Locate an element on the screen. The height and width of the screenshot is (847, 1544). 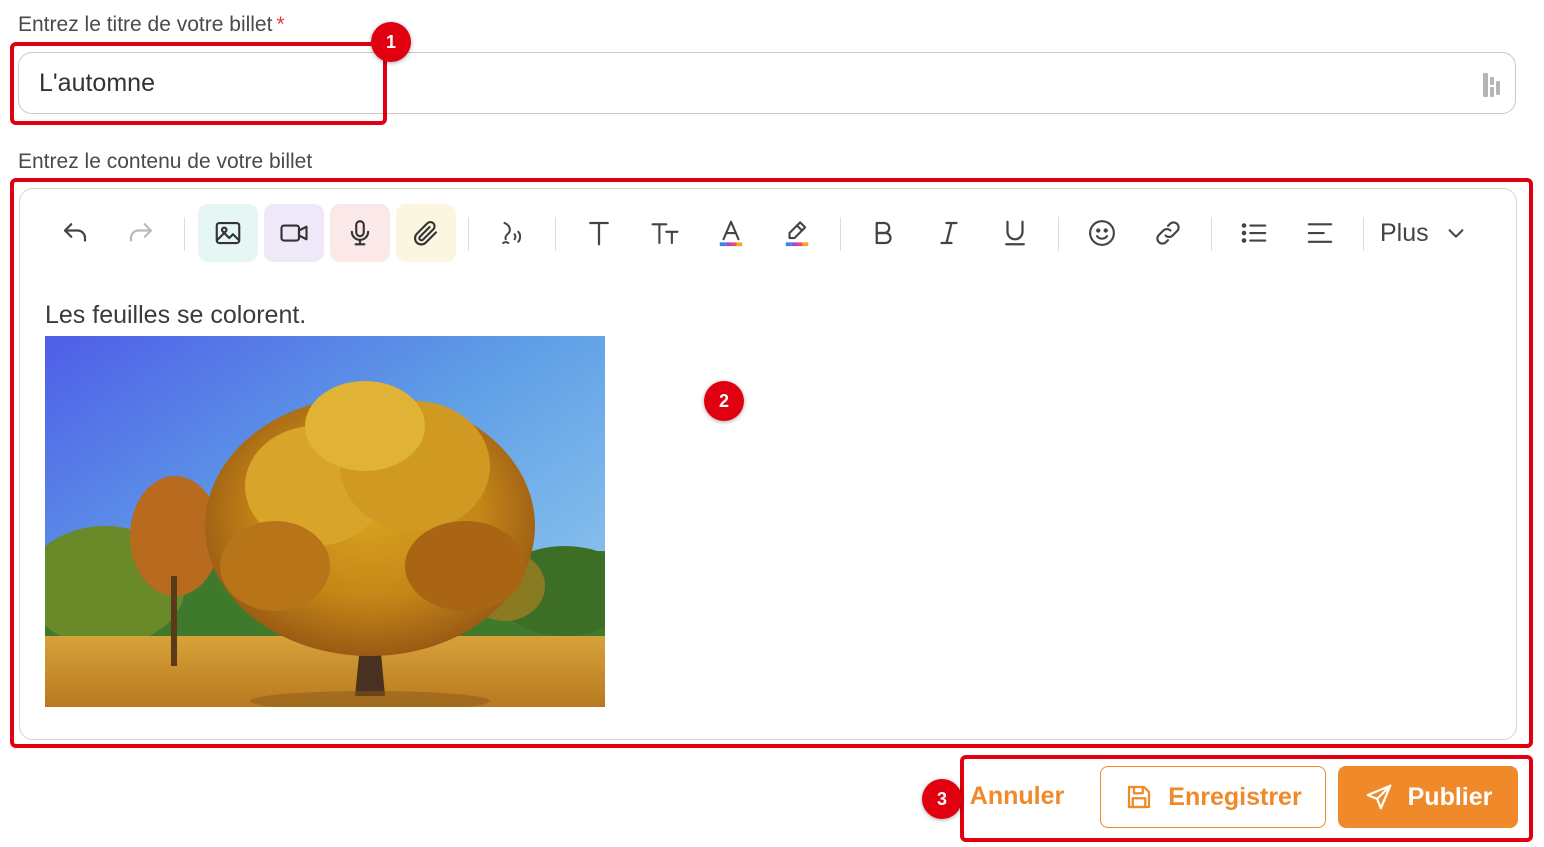
more-options-label: Plus is located at coordinates (1404, 232).